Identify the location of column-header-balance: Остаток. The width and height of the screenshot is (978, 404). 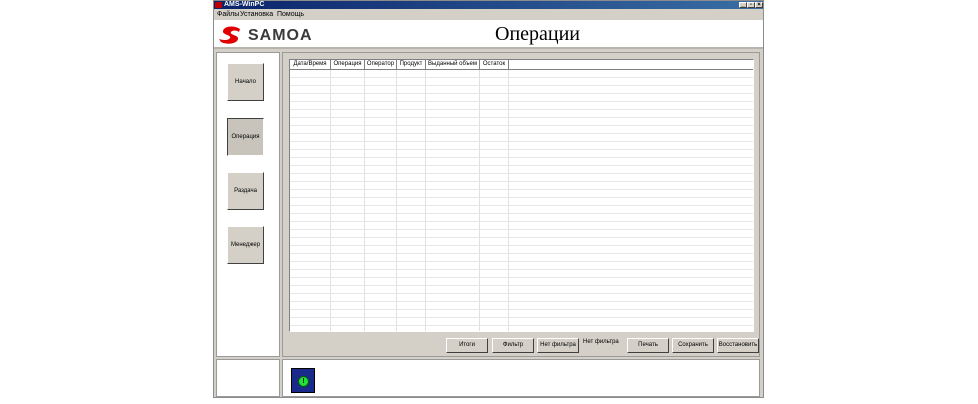
(494, 64).